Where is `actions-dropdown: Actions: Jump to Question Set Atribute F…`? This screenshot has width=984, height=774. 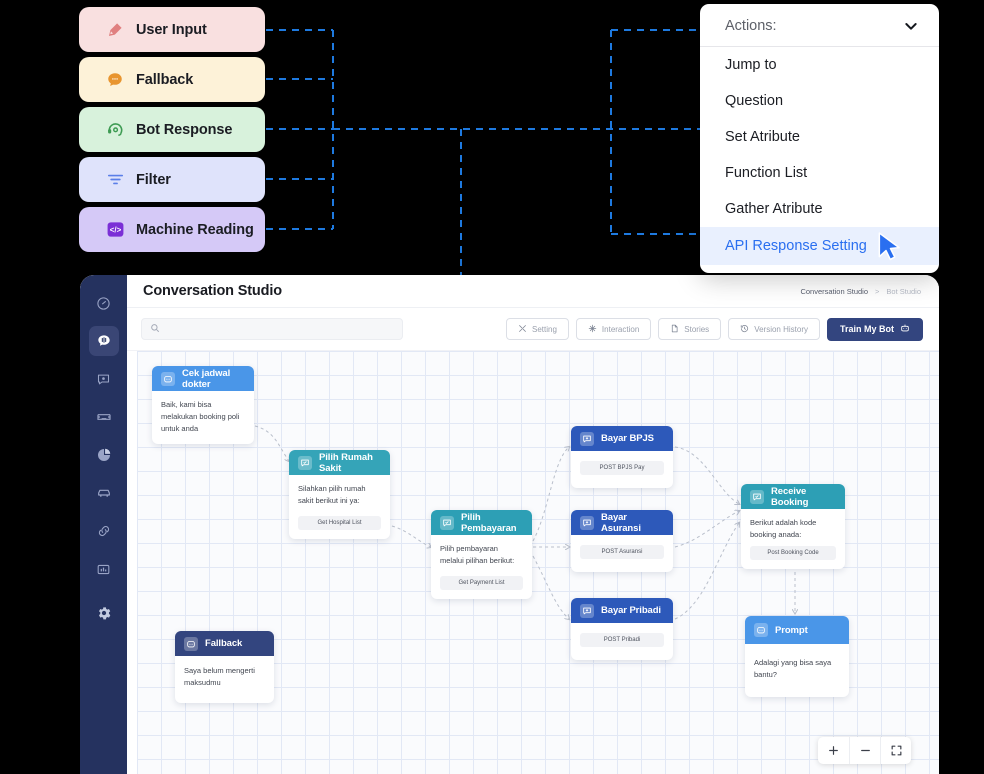
actions-dropdown: Actions: Jump to Question Set Atribute F… is located at coordinates (819, 138).